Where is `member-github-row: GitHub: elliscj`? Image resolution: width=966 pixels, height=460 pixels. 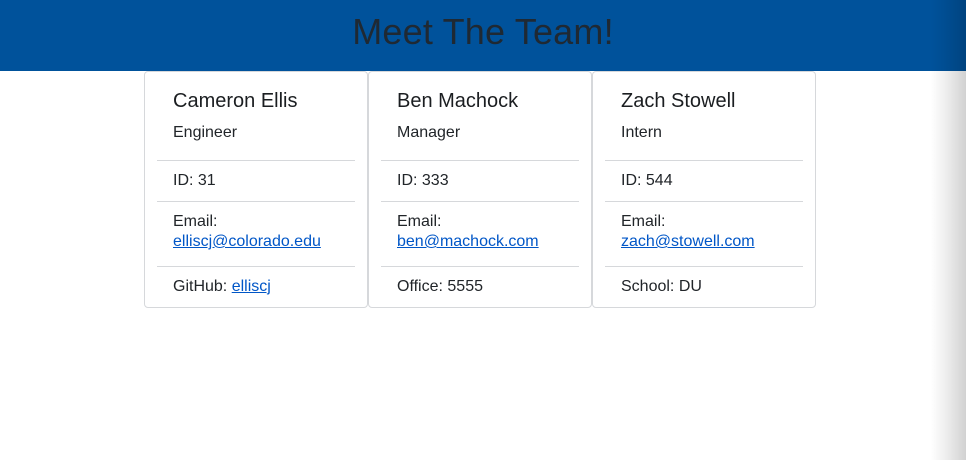
member-github-row: GitHub: elliscj is located at coordinates (256, 286).